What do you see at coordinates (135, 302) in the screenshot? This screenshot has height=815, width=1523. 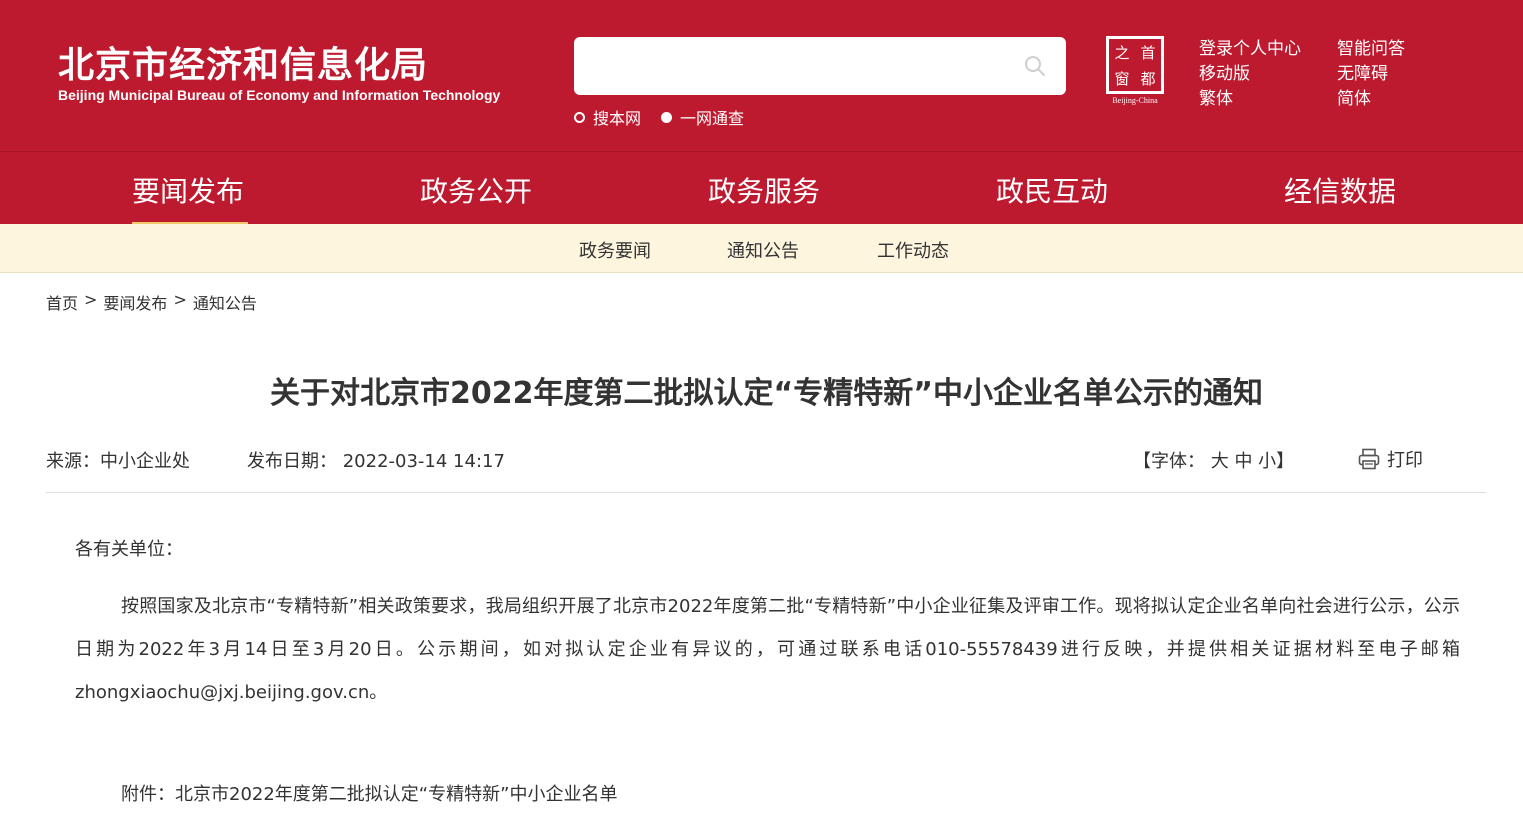 I see `breadcrumb-news: 要闻发布` at bounding box center [135, 302].